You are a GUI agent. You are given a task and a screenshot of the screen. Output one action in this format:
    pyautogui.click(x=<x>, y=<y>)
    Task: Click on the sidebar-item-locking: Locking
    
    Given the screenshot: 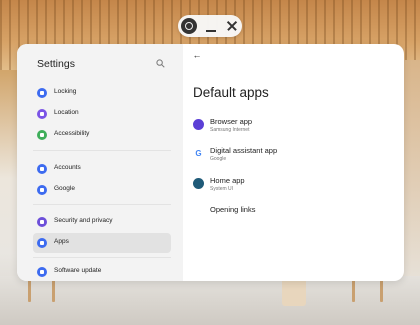 What is the action you would take?
    pyautogui.click(x=102, y=93)
    